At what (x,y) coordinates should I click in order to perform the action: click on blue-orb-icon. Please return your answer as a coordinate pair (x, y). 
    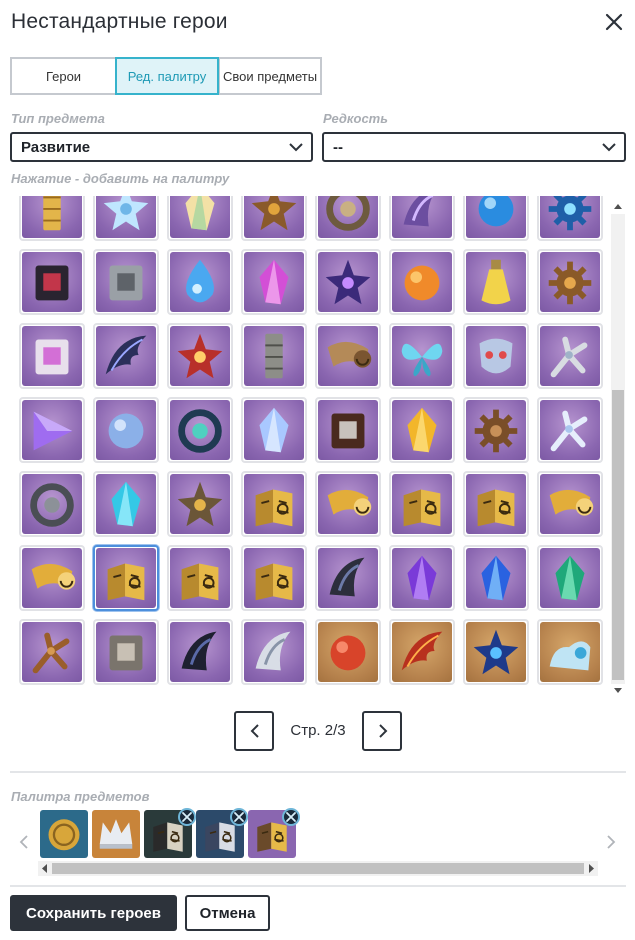
    Looking at the image, I should click on (496, 211).